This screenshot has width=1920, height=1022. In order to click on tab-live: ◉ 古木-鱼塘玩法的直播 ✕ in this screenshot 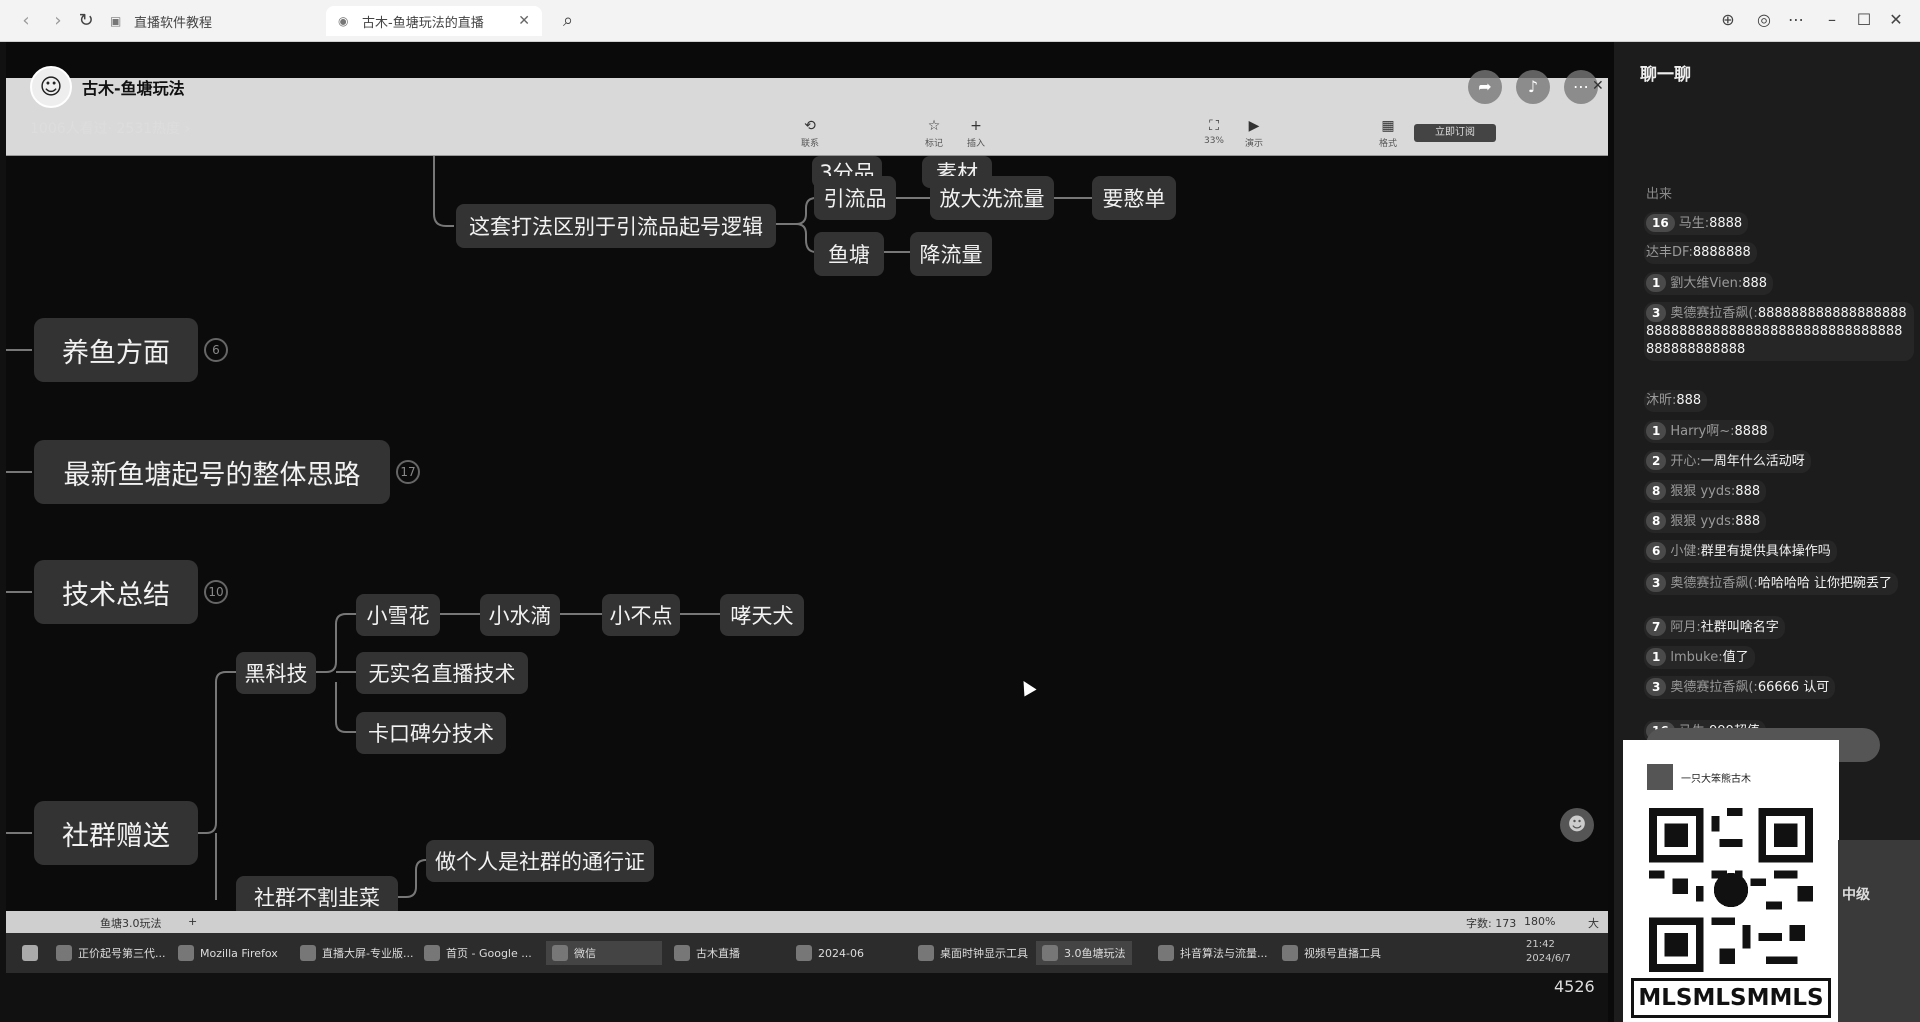, I will do `click(434, 21)`.